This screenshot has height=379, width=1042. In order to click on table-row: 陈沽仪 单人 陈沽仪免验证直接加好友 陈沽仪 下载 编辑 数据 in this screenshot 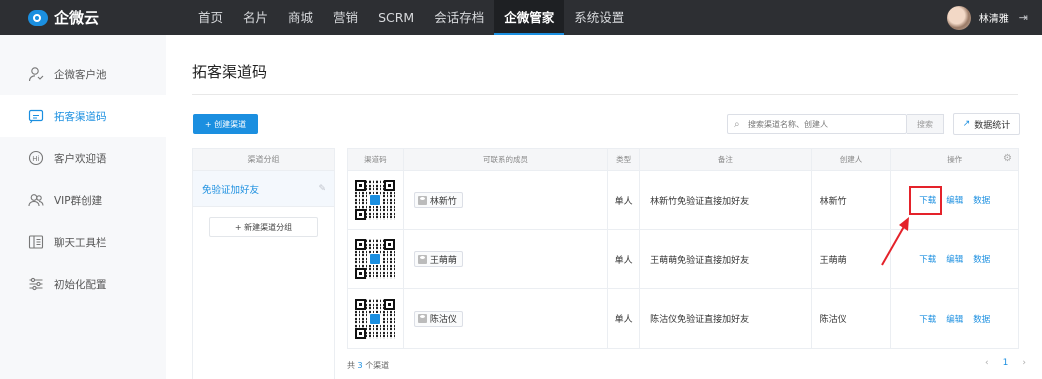, I will do `click(683, 318)`.